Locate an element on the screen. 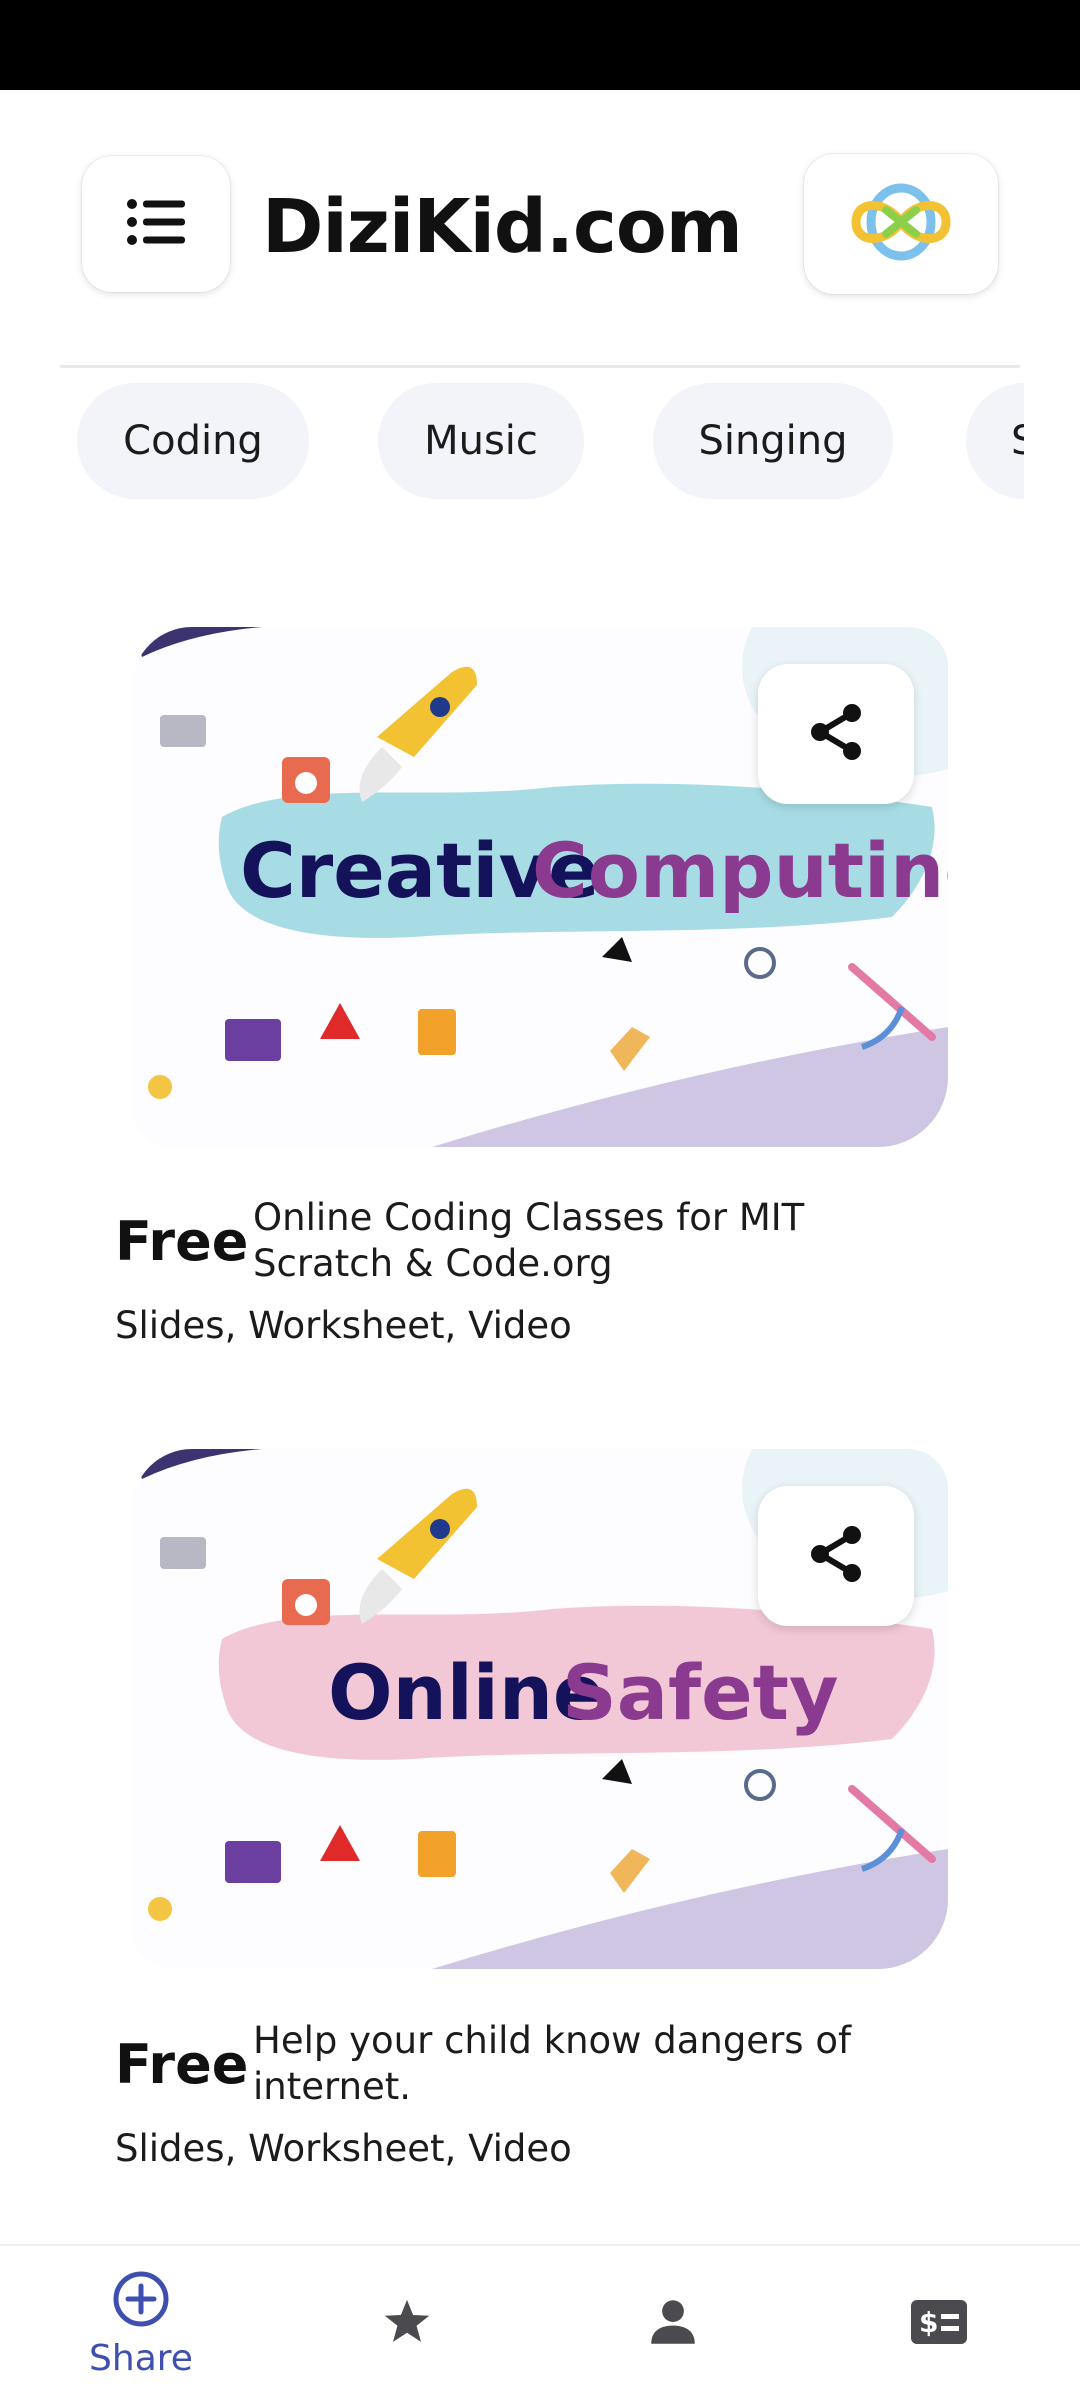  category-chips: Coding Music Singing S is located at coordinates (542, 442).